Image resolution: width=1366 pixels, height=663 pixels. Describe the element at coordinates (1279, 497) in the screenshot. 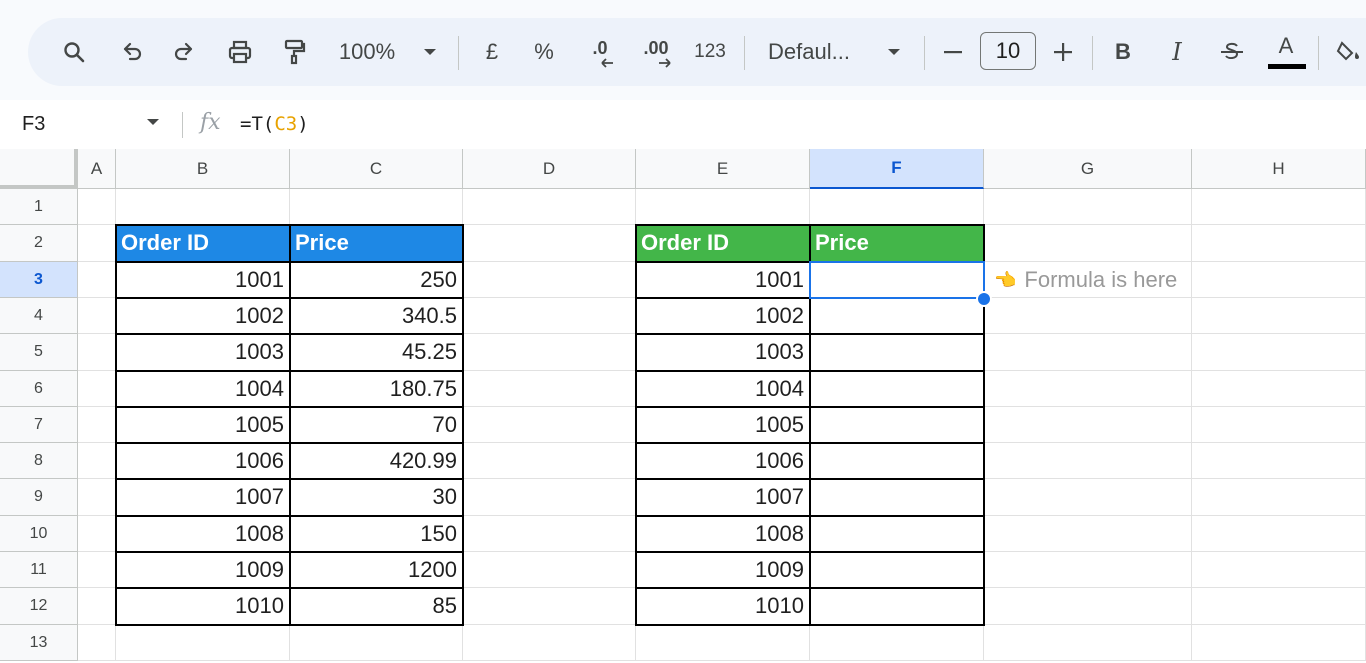

I see `cell-h9` at that location.